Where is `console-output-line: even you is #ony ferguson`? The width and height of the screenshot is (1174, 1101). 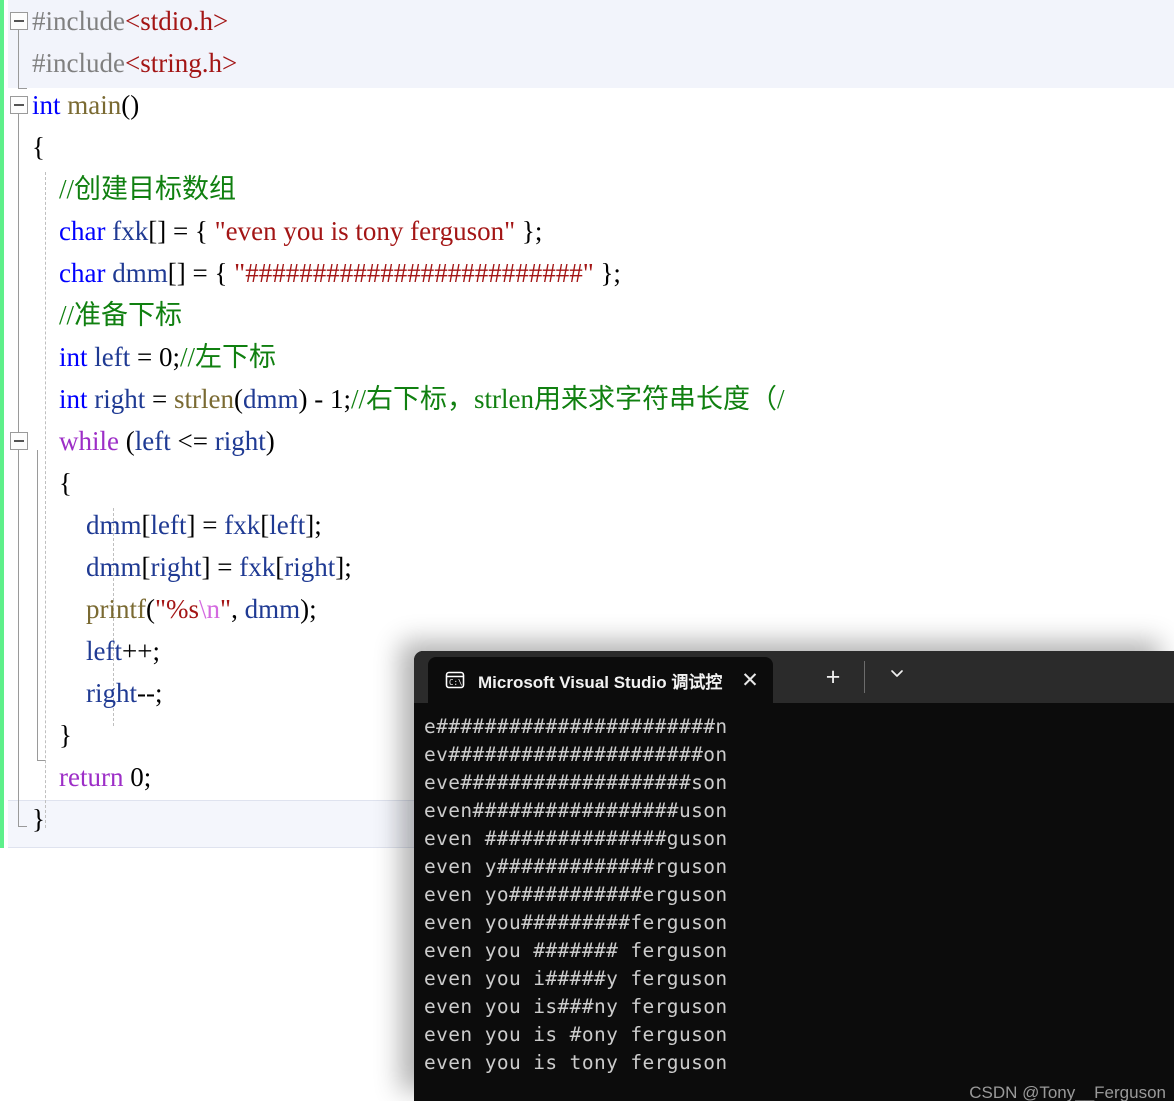
console-output-line: even you is #ony ferguson is located at coordinates (576, 1034).